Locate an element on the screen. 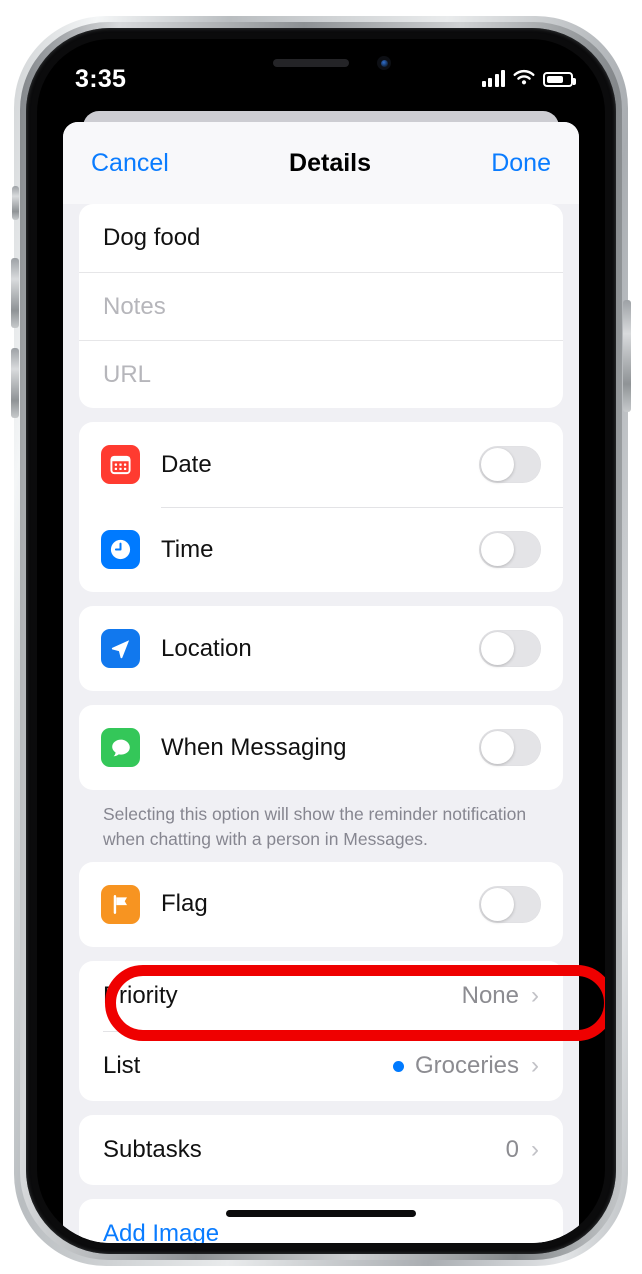  url-input: URL is located at coordinates (321, 374).